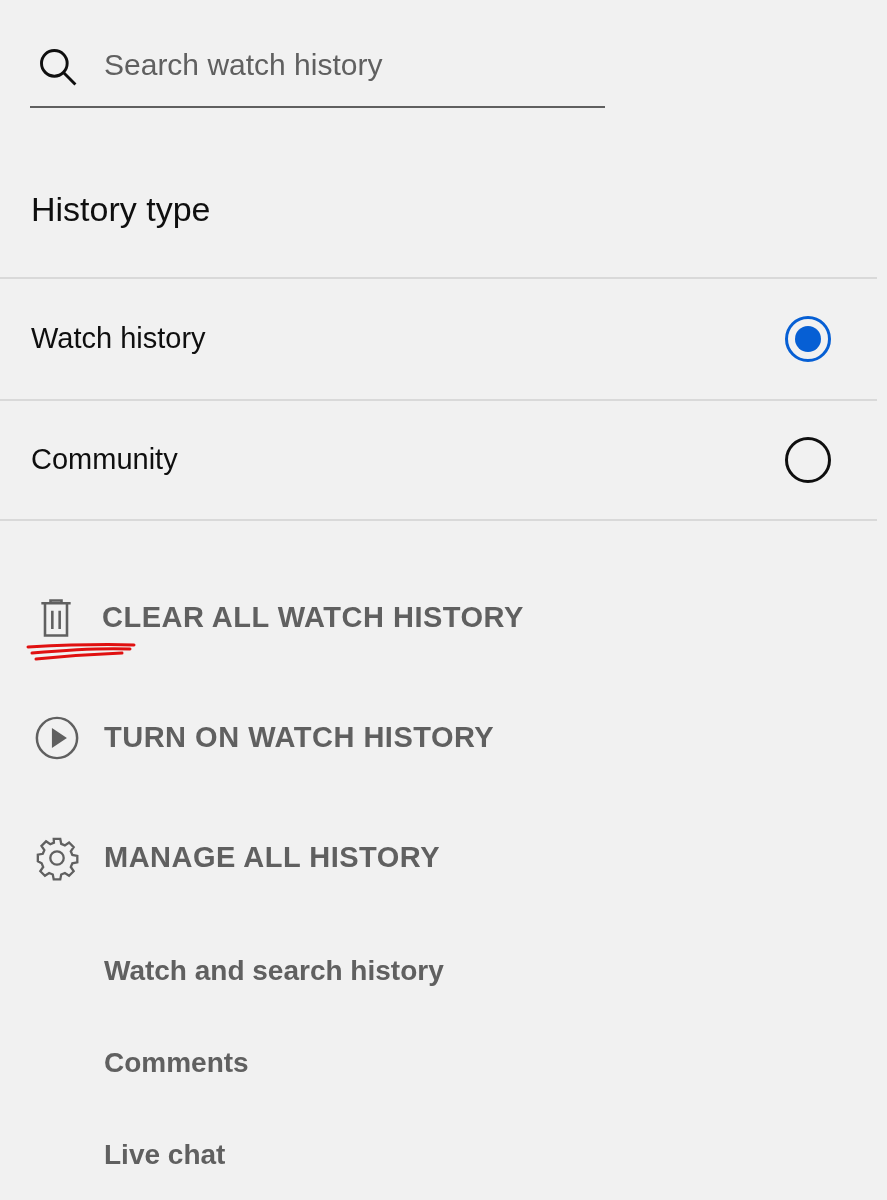 The height and width of the screenshot is (1200, 887). What do you see at coordinates (104, 460) in the screenshot?
I see `option-label: Community` at bounding box center [104, 460].